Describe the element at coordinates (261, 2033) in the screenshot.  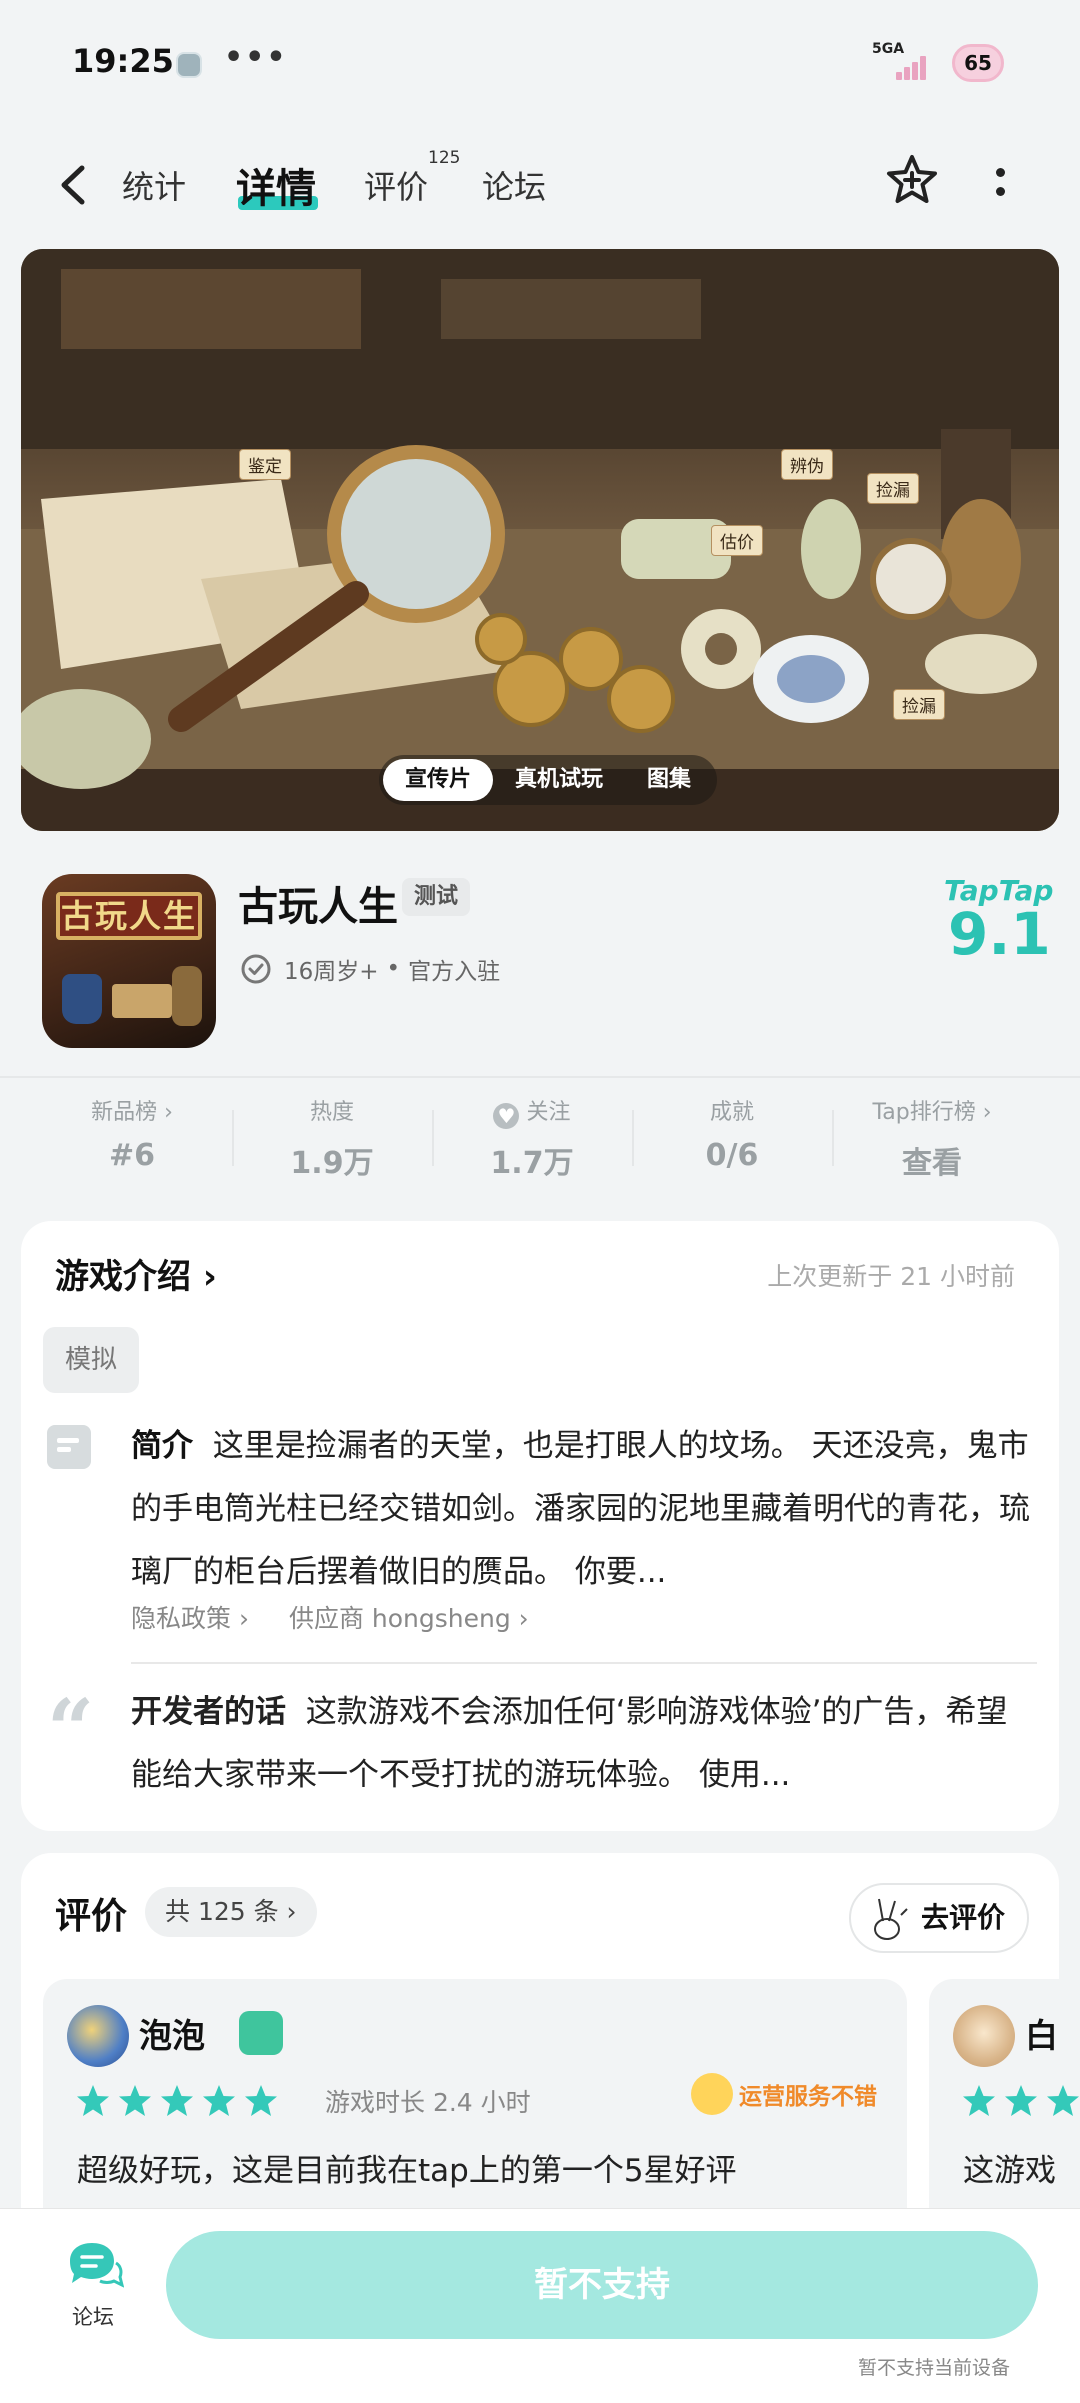
I see `gamepad-badge-icon` at that location.